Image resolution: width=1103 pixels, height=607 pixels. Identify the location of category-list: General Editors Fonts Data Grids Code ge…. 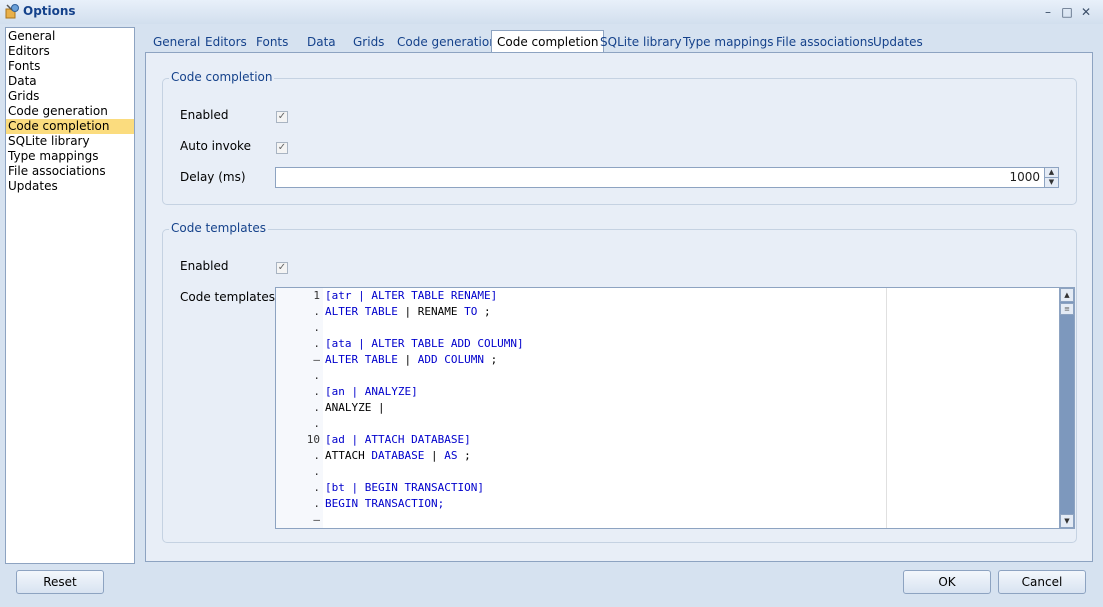
(70, 295).